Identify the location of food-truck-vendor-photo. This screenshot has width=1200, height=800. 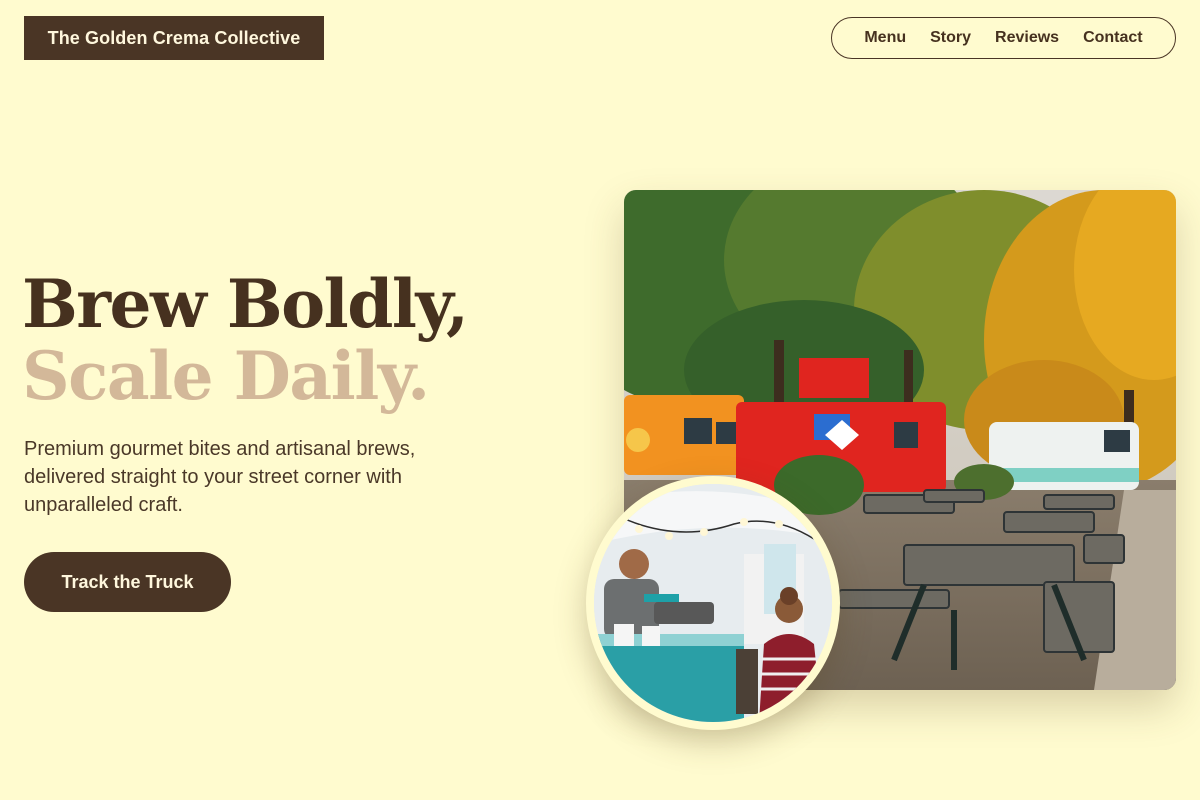
(713, 603).